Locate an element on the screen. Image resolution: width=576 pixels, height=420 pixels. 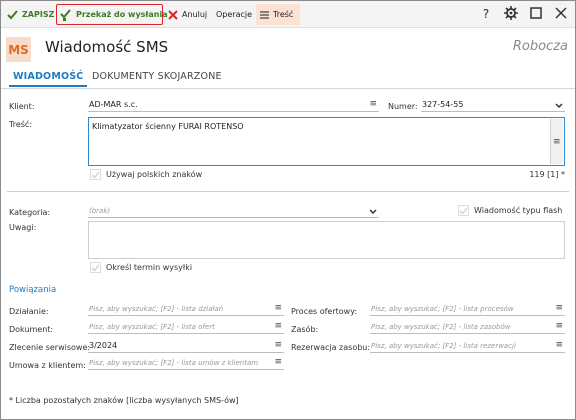
service-order-field: 3/2024 ≡ is located at coordinates (186, 346).